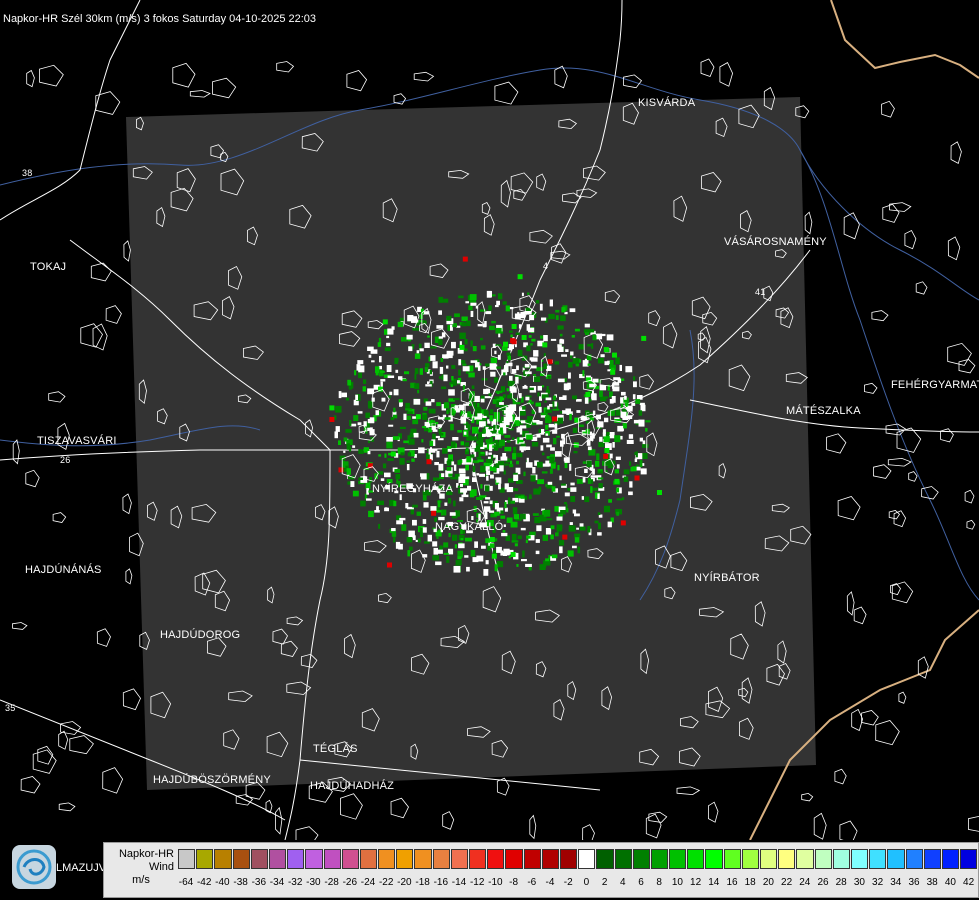 The width and height of the screenshot is (979, 900). What do you see at coordinates (441, 882) in the screenshot?
I see `legend-tick-label: -16` at bounding box center [441, 882].